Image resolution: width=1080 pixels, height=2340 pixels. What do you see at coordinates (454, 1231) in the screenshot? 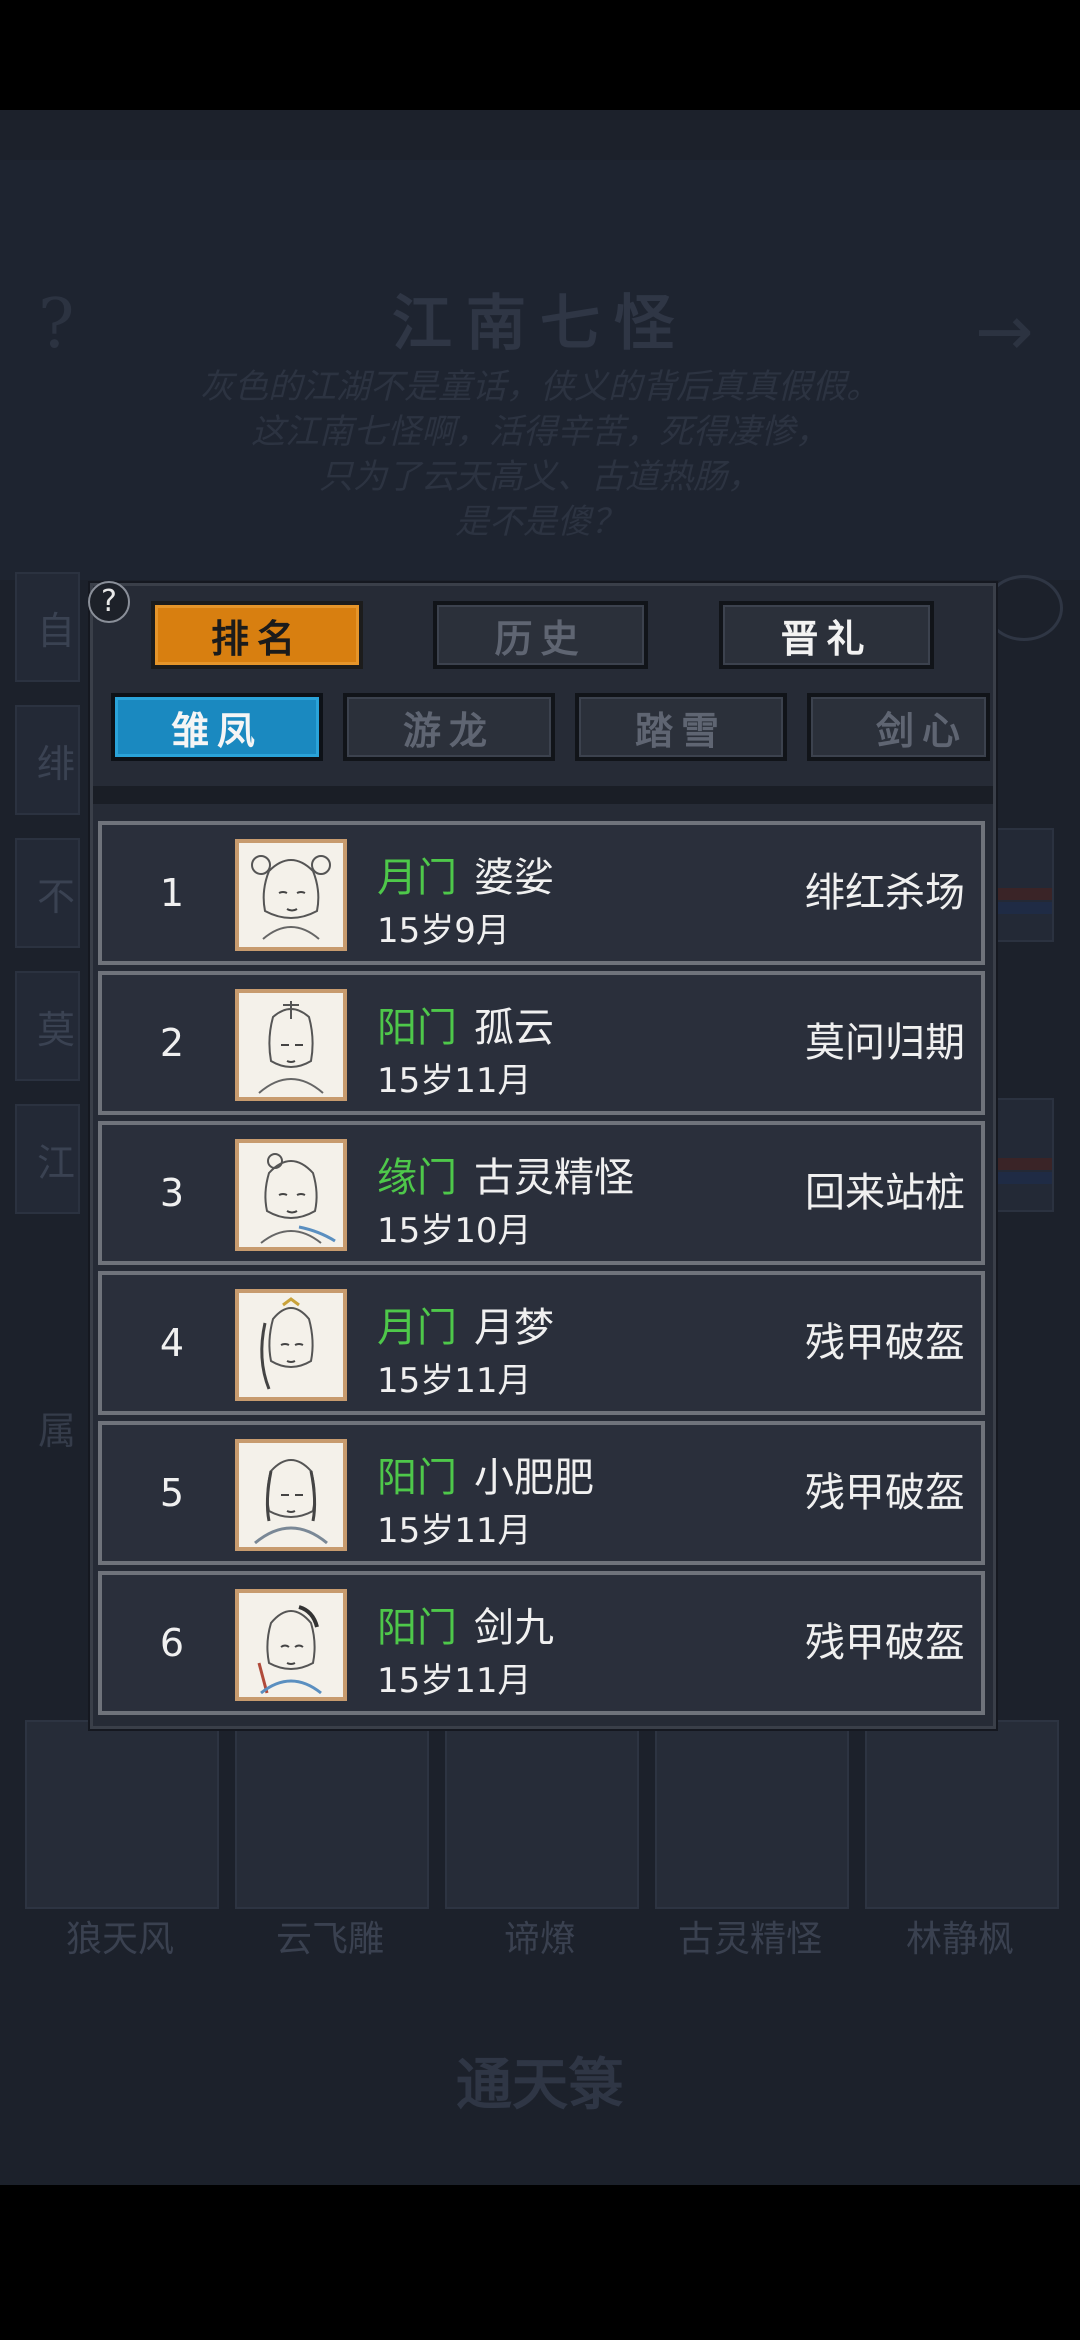
I see `player-age: 15岁10月` at bounding box center [454, 1231].